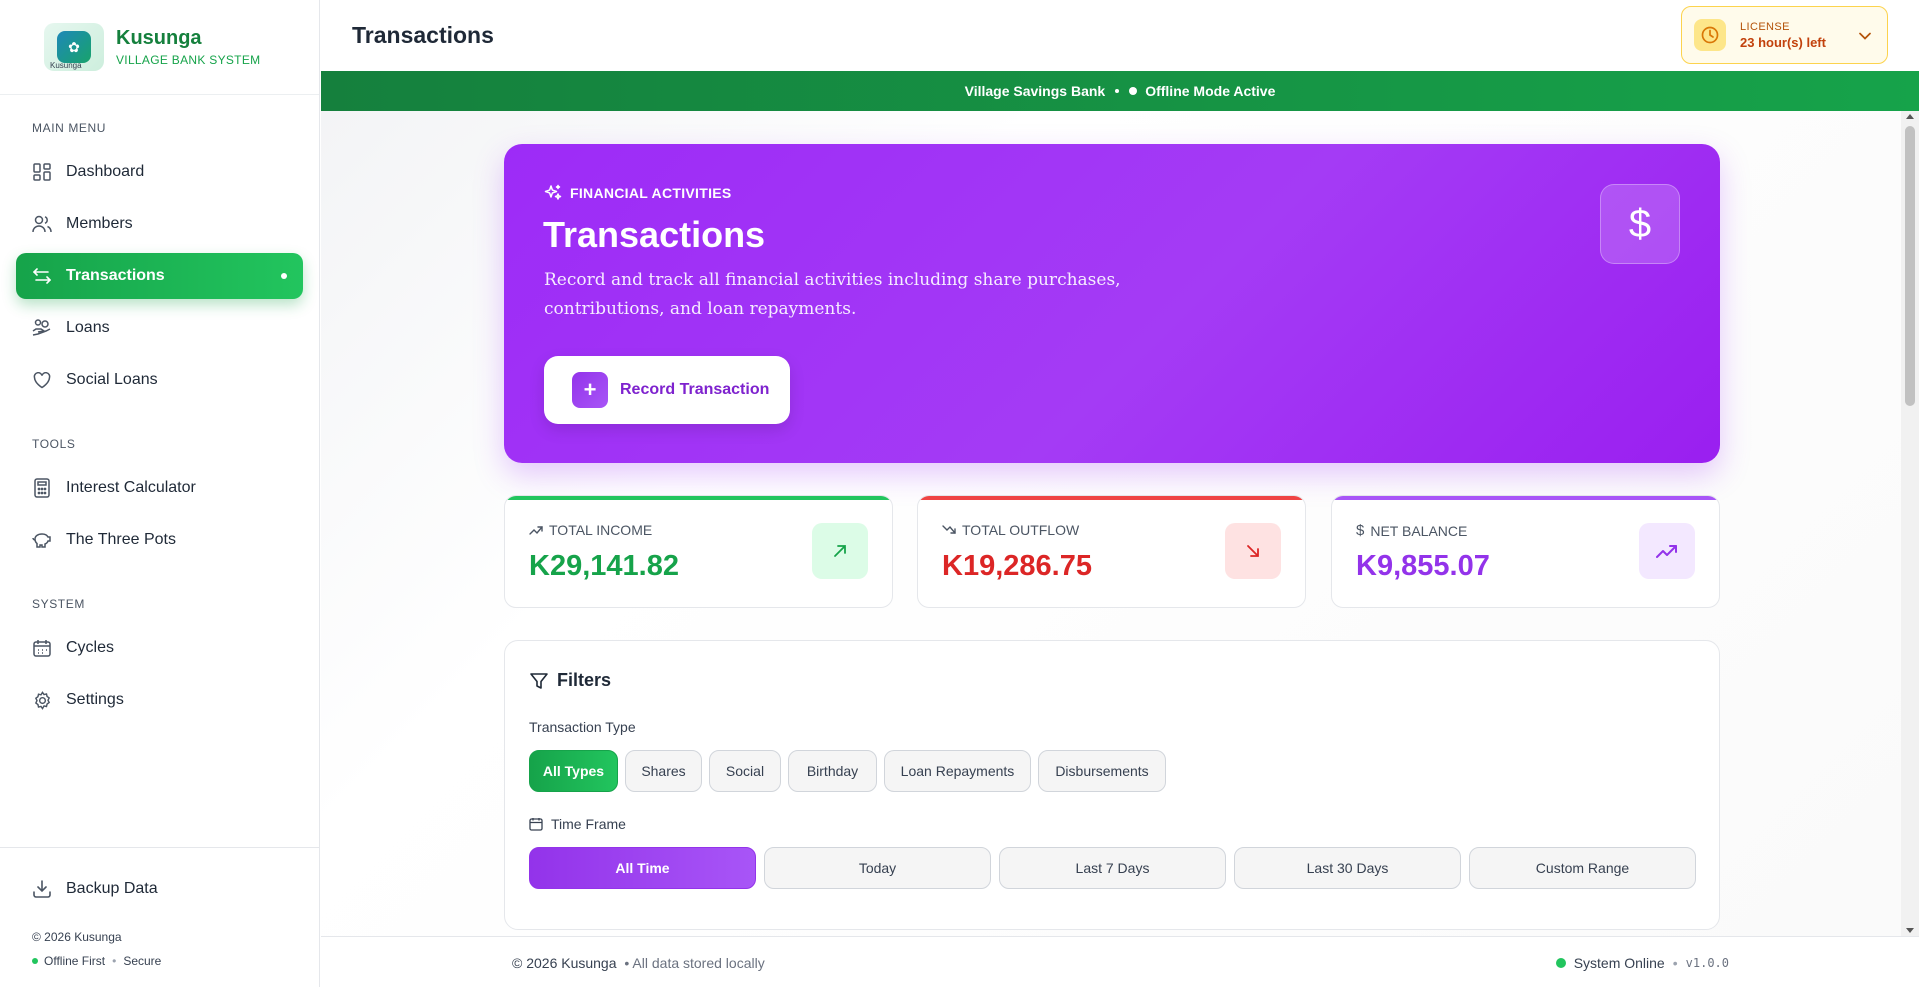  I want to click on main-scrollbar, so click(1910, 523).